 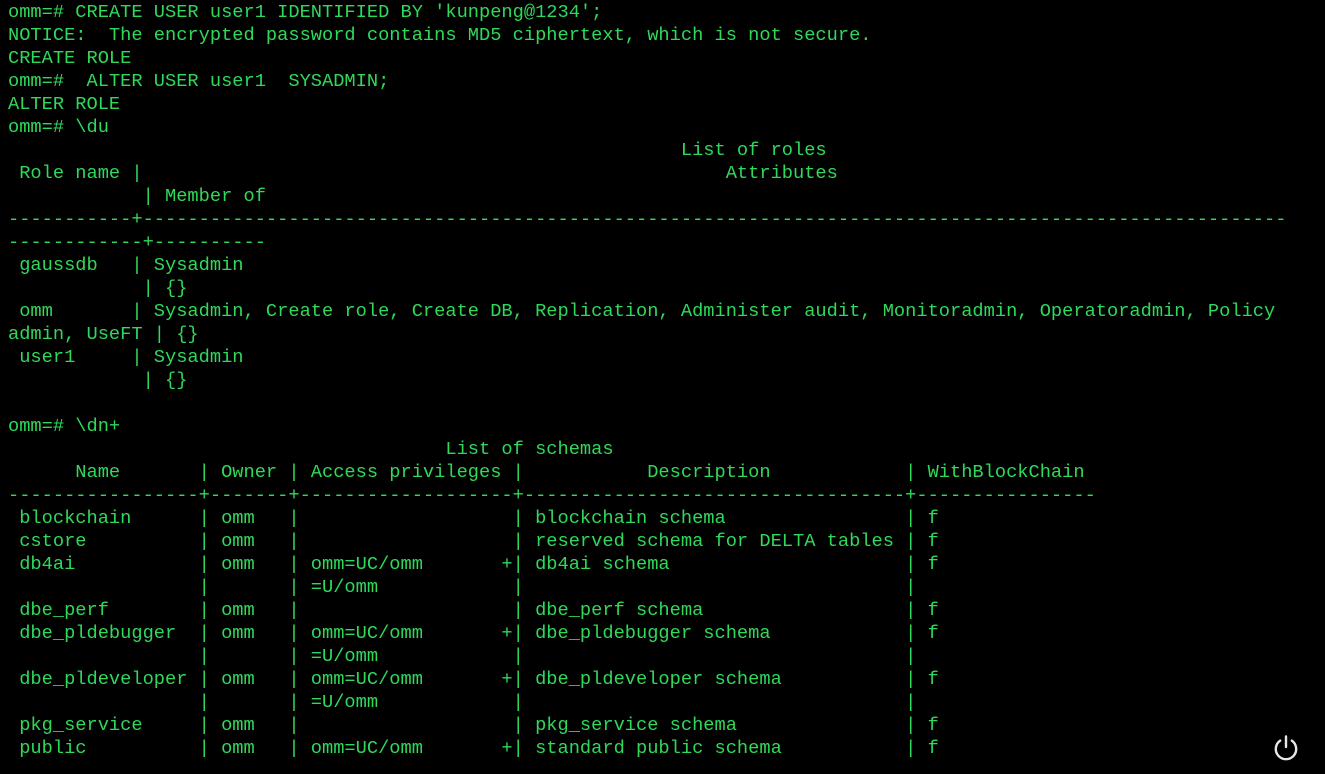 I want to click on terminal-line: omm=# ALTER USER user1 SYSADMIN;, so click(x=199, y=81).